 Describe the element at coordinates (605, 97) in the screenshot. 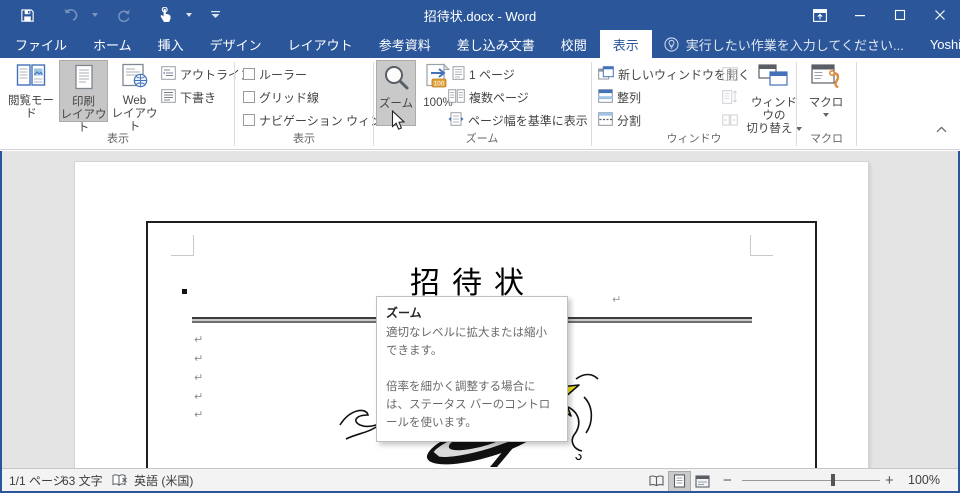

I see `arrange-icon` at that location.